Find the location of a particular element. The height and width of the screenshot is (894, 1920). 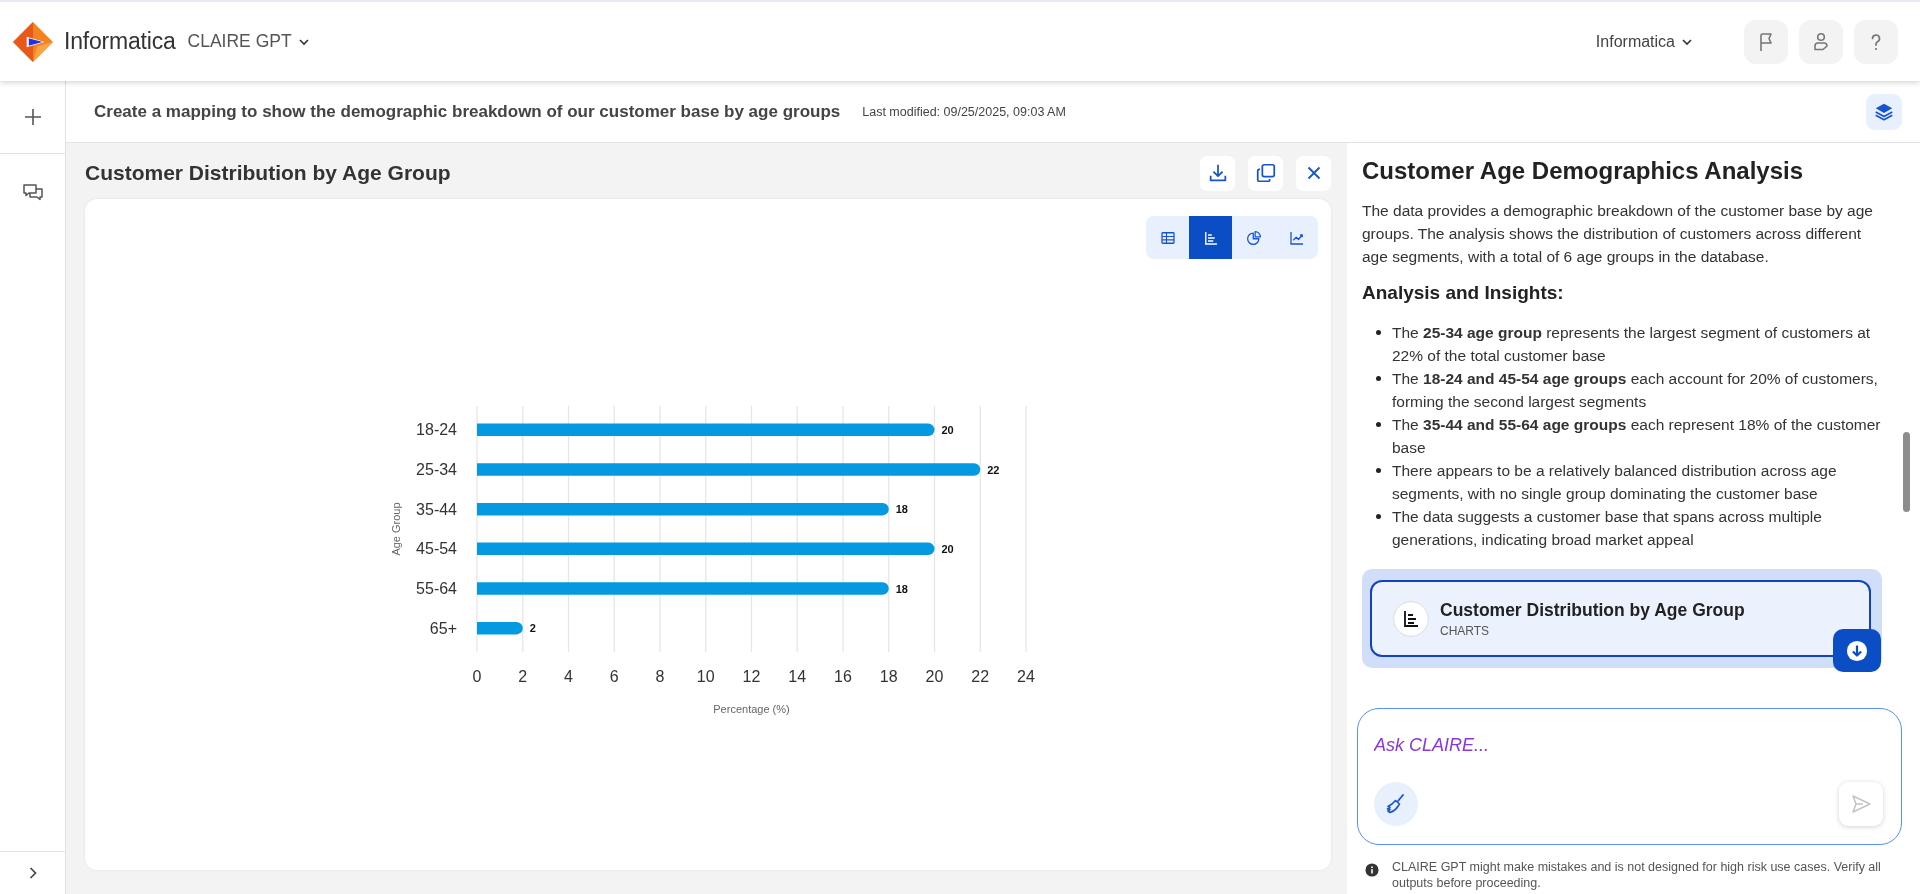

copy-icon is located at coordinates (1265, 173).